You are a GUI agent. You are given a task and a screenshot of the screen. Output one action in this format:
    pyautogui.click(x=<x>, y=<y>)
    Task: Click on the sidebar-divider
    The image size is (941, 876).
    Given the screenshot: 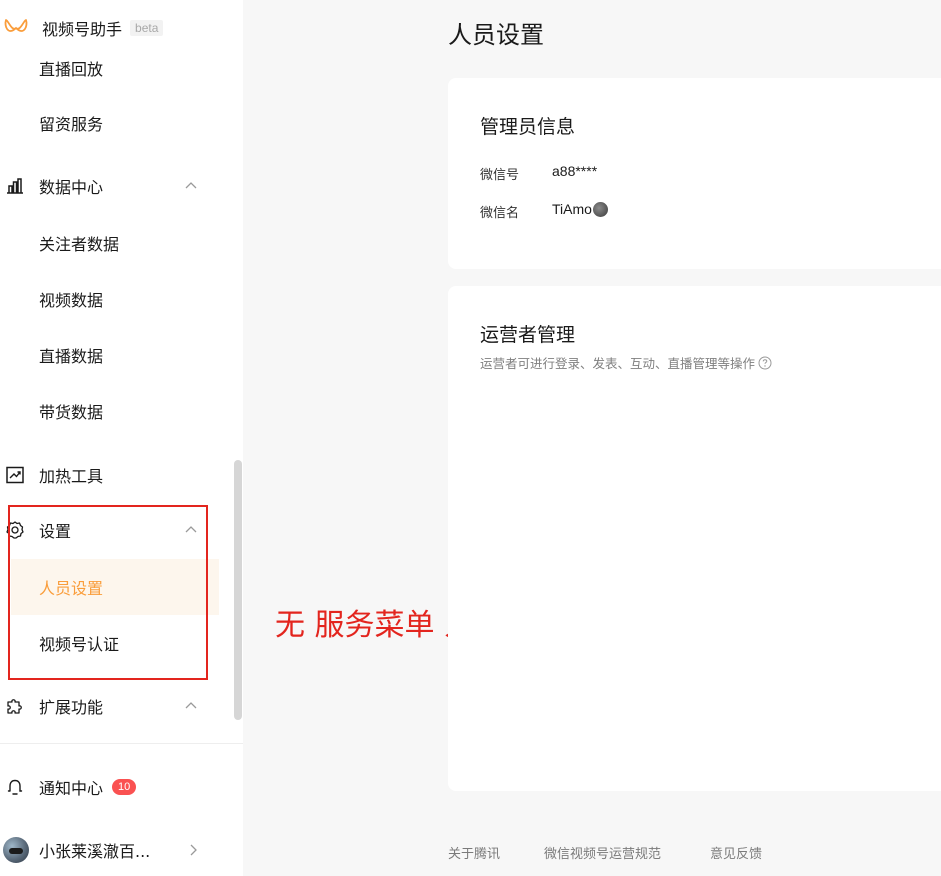 What is the action you would take?
    pyautogui.click(x=121, y=743)
    